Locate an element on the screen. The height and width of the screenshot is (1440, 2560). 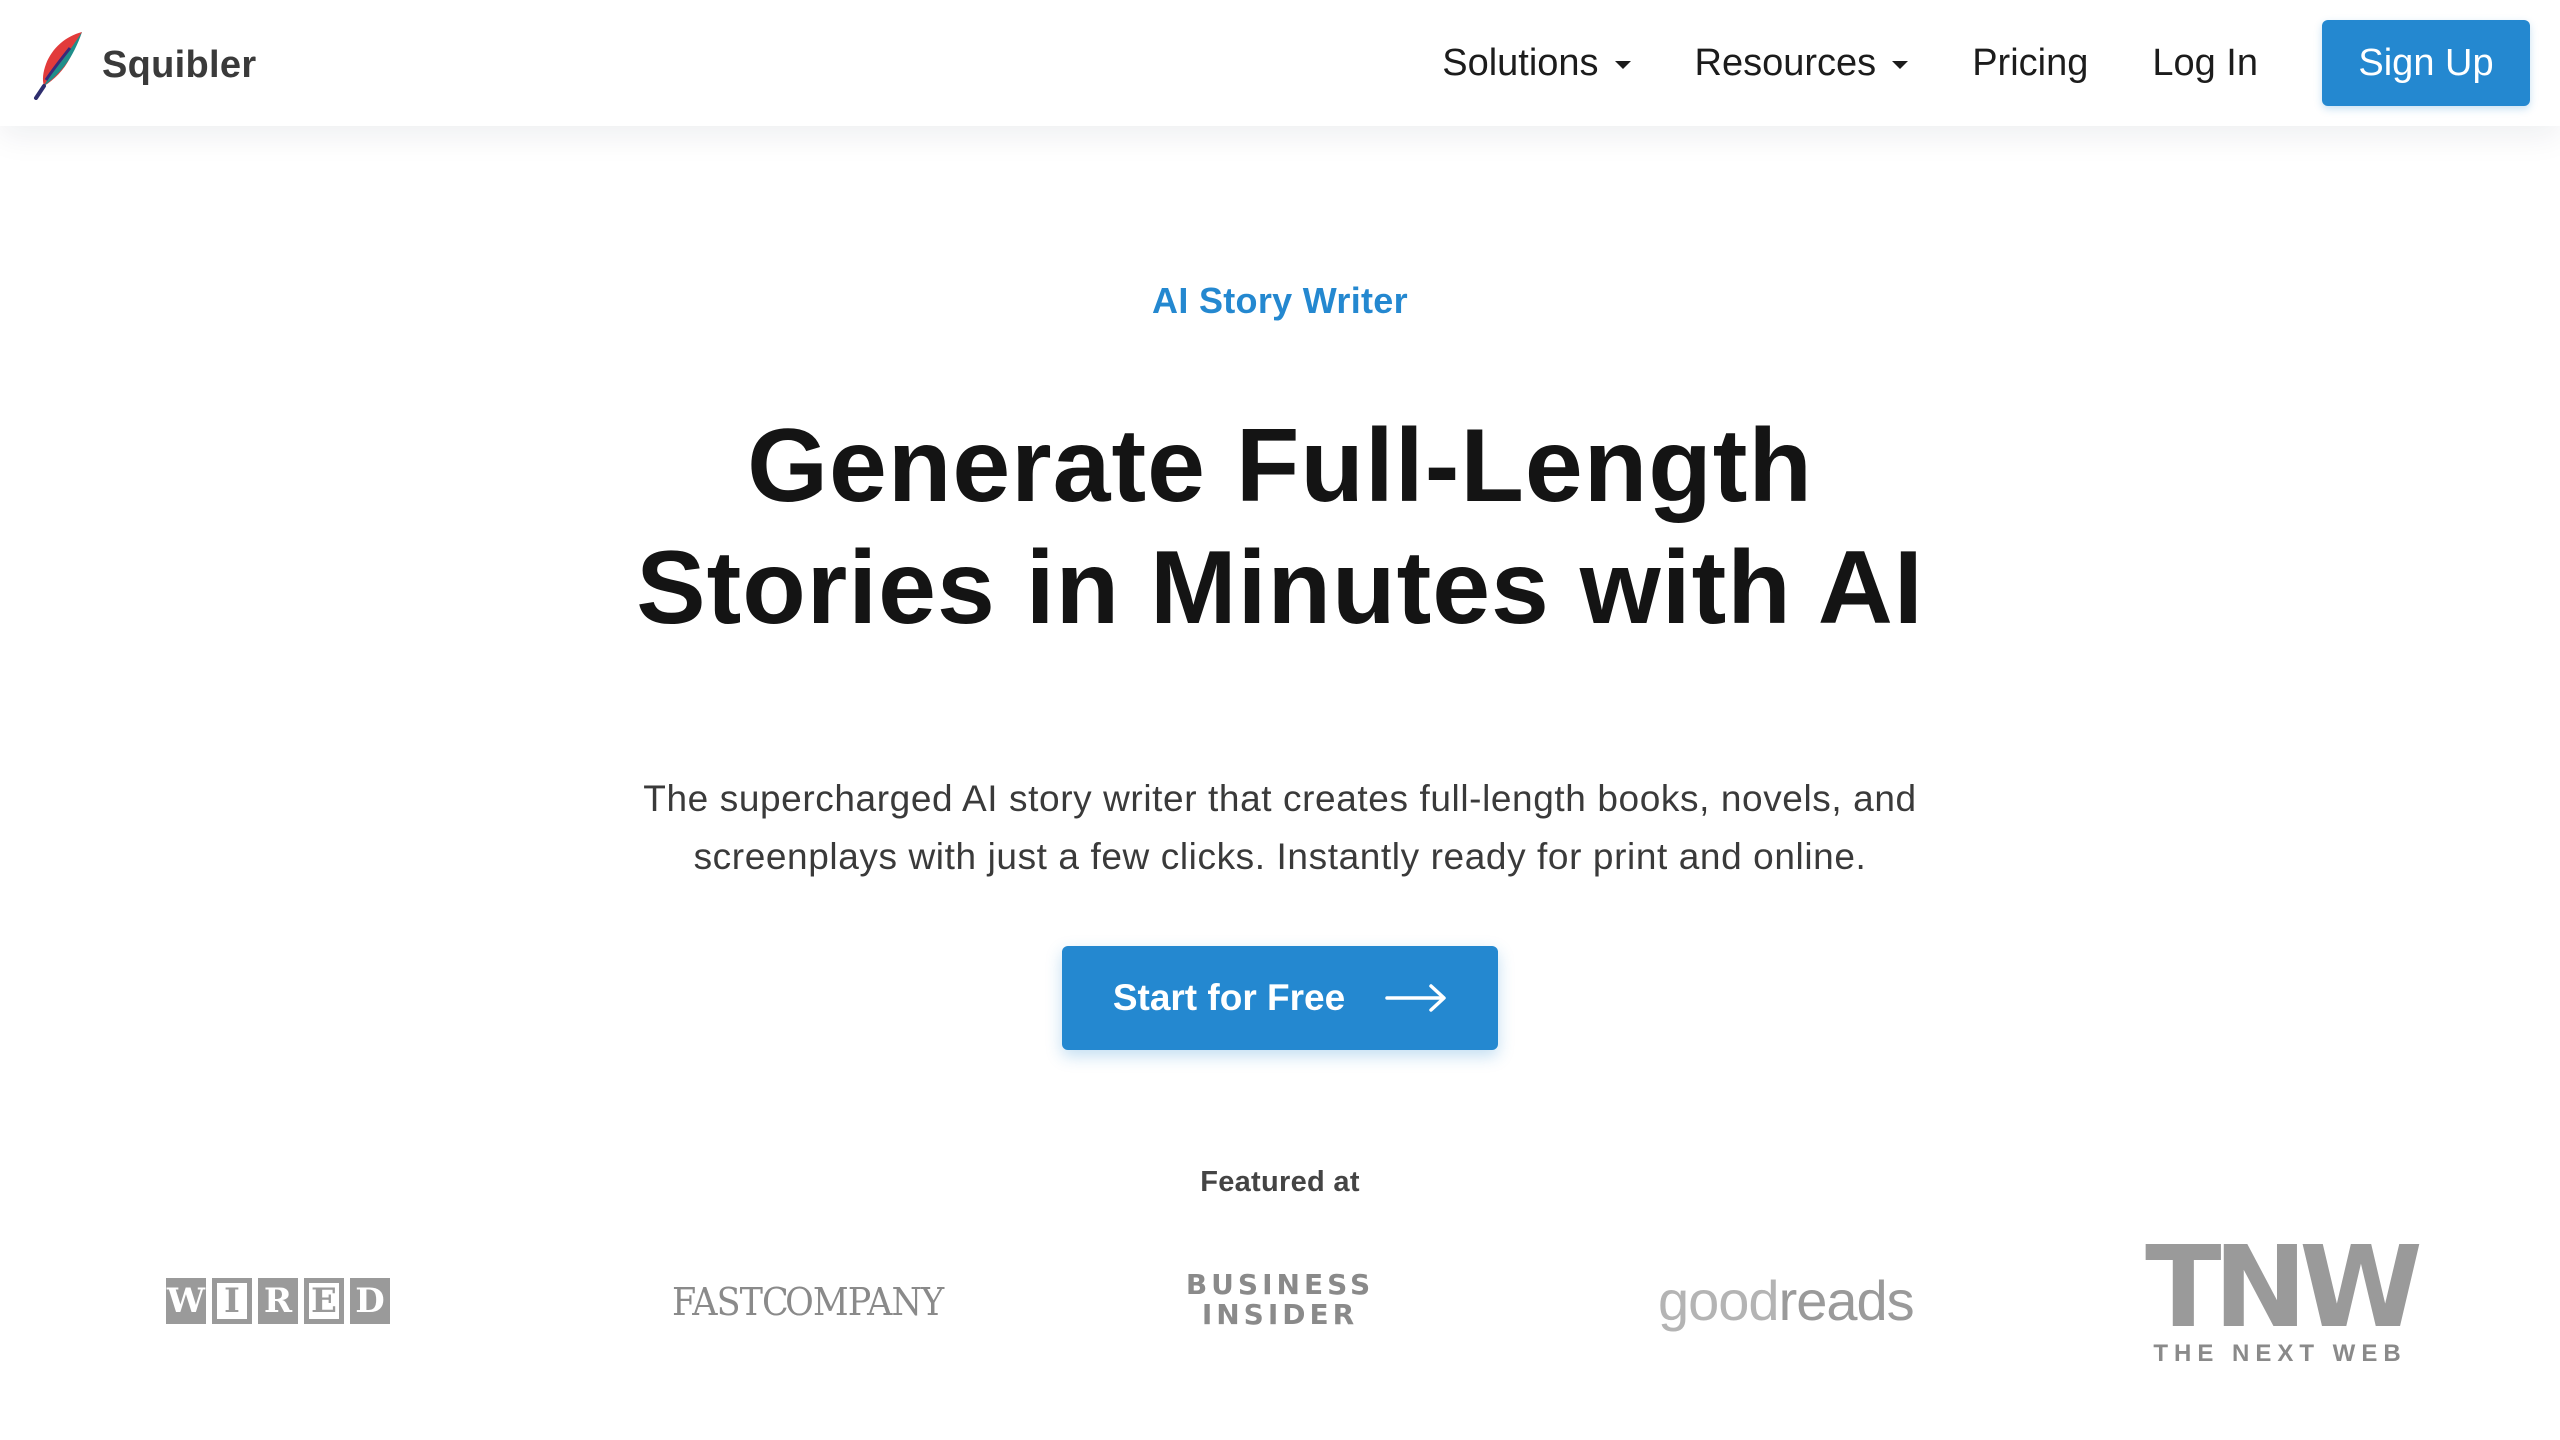
feather-quill-icon is located at coordinates (58, 66).